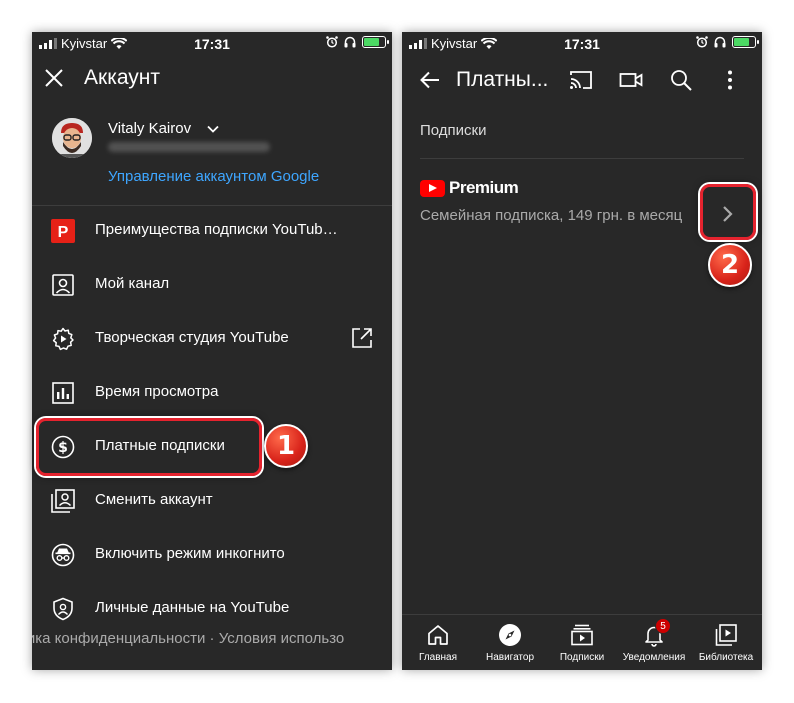  Describe the element at coordinates (212, 285) in the screenshot. I see `menu-item-my-channel: Мой канал` at that location.